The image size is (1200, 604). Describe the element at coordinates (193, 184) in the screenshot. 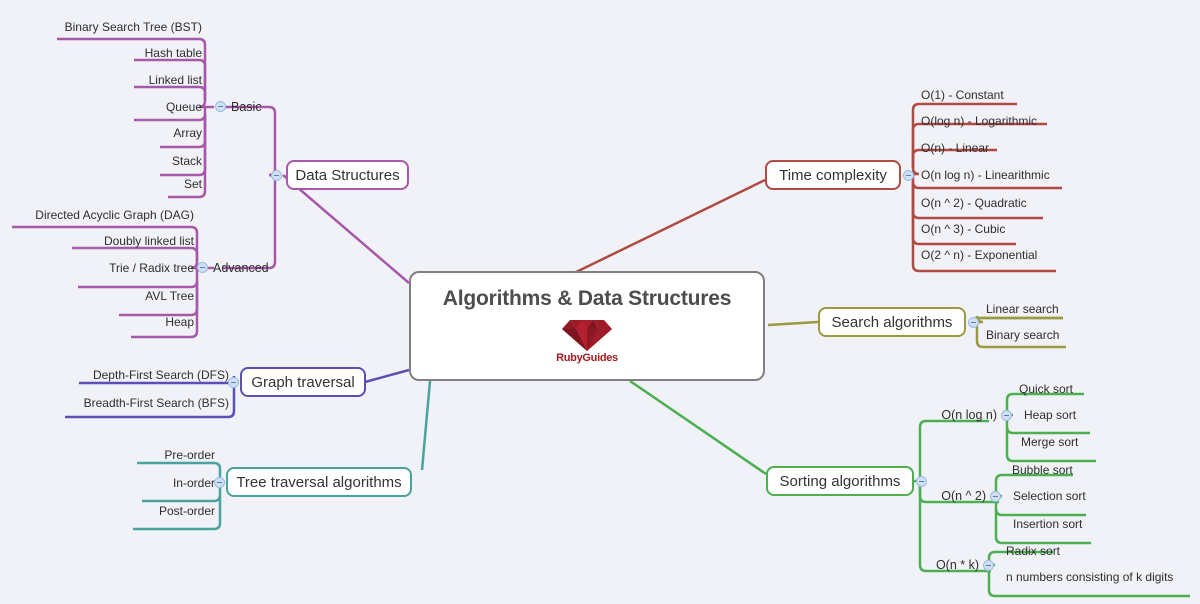

I see `leaf-set: Set` at that location.